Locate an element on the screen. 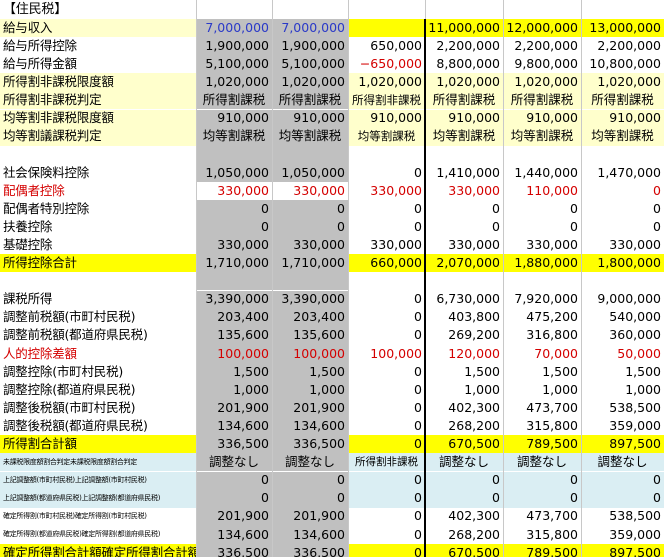  value-cell: 所得割非課税 is located at coordinates (386, 462).